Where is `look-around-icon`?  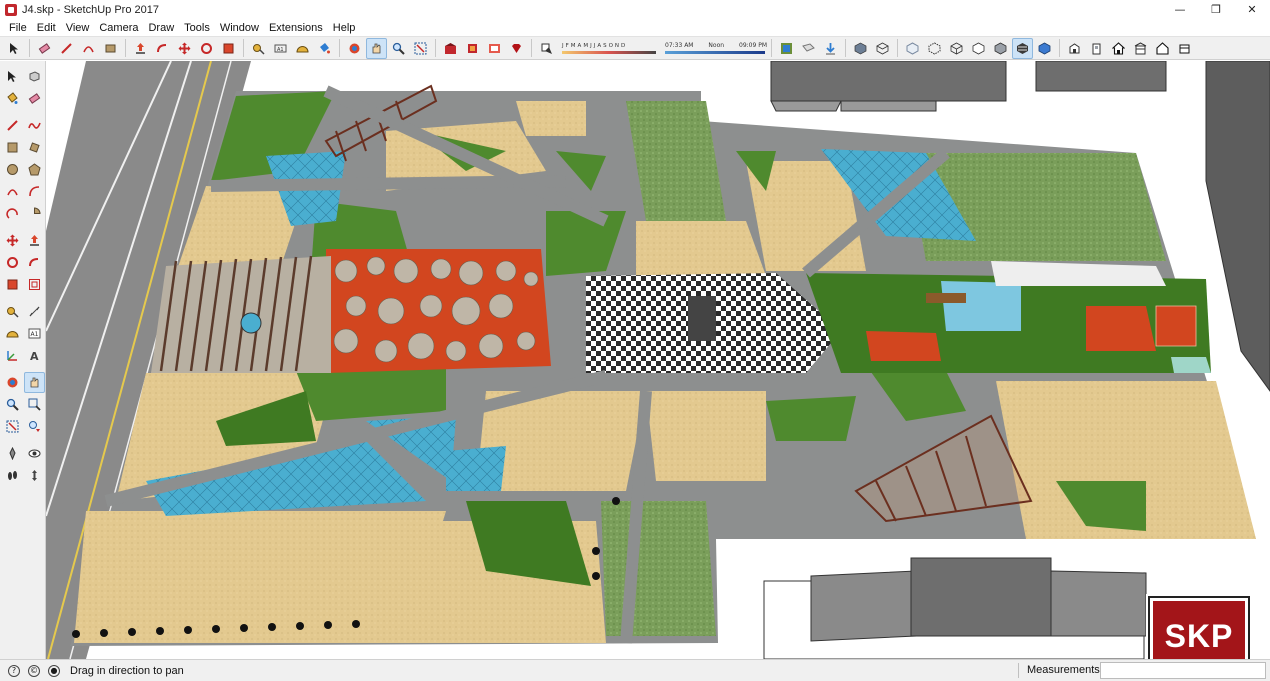 look-around-icon is located at coordinates (34, 453).